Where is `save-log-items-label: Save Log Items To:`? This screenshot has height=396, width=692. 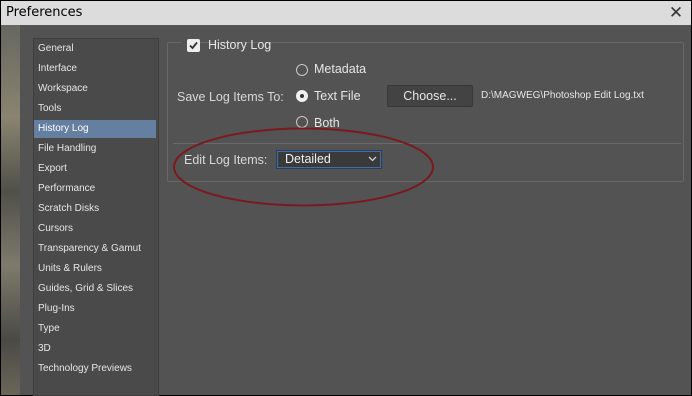
save-log-items-label: Save Log Items To: is located at coordinates (230, 97).